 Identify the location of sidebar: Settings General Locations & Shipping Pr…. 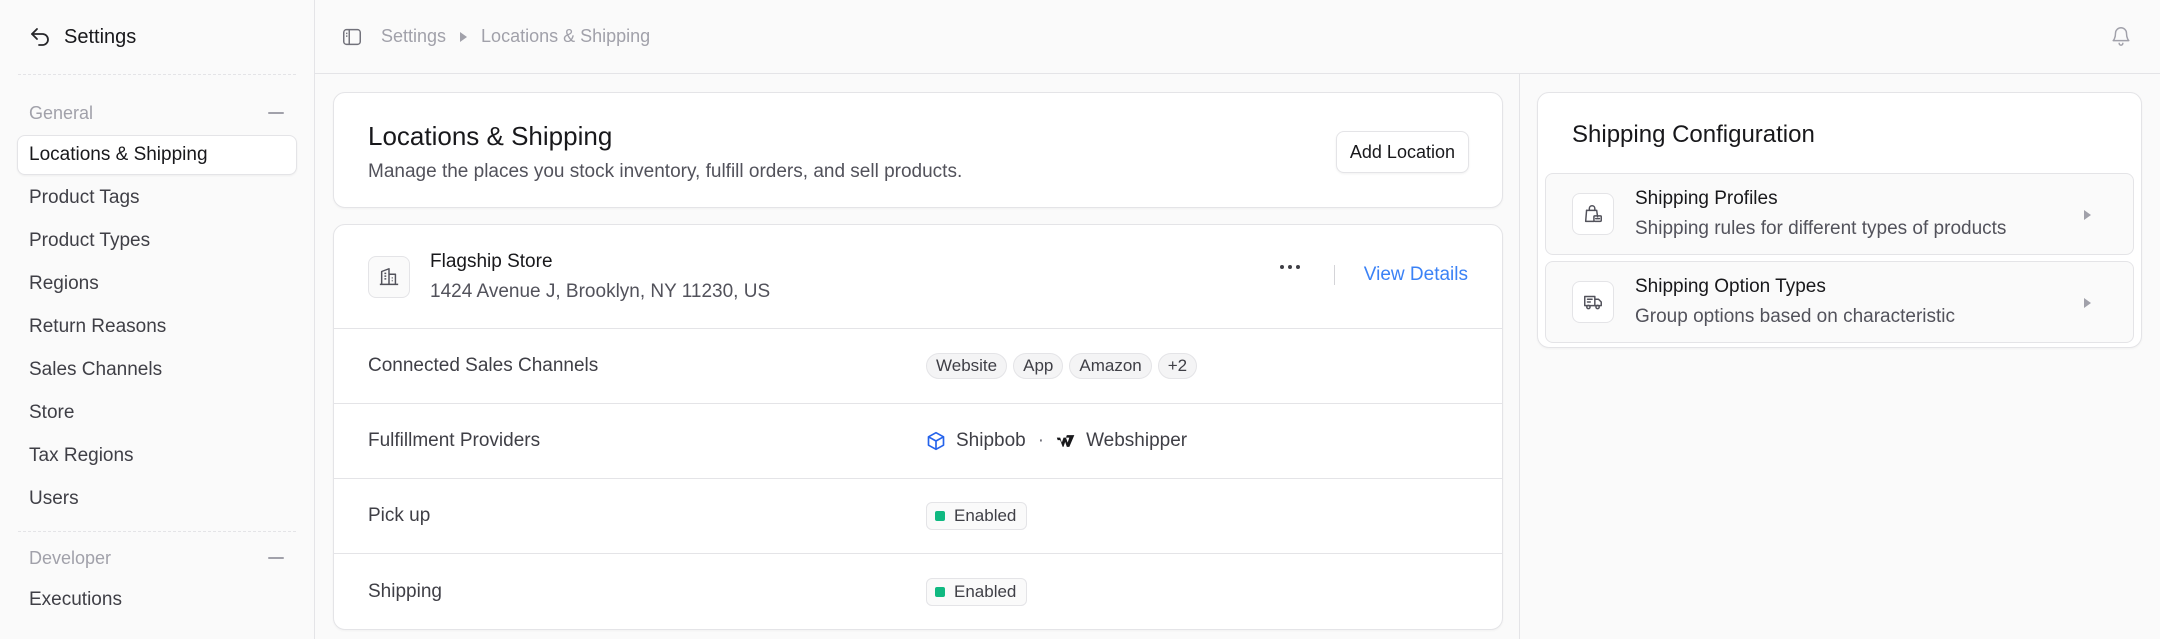
(157, 319).